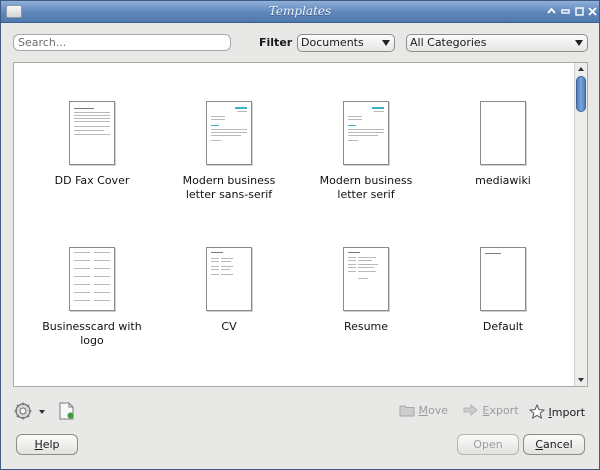 The width and height of the screenshot is (600, 470). I want to click on import-label: mport, so click(568, 412).